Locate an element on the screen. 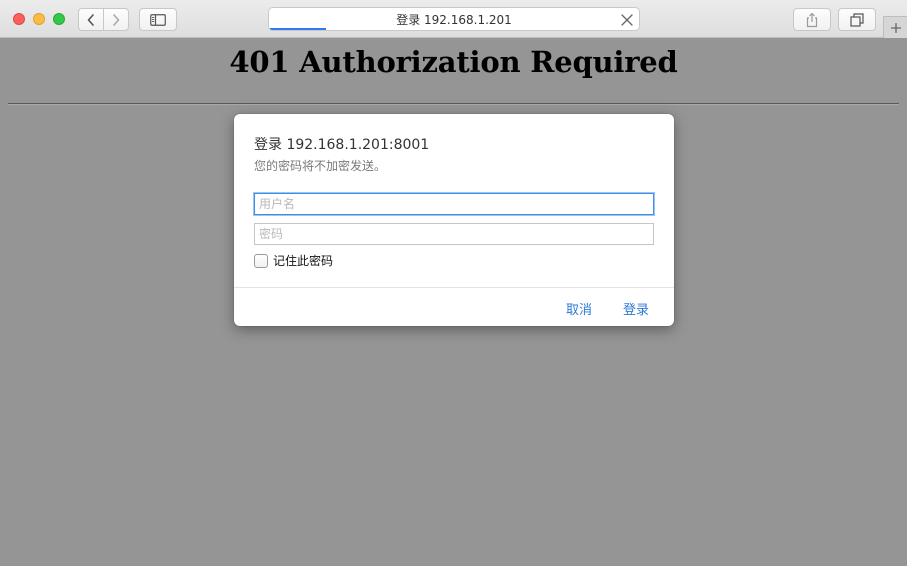 The height and width of the screenshot is (566, 907). page-title: 401 Authorization Required is located at coordinates (453, 62).